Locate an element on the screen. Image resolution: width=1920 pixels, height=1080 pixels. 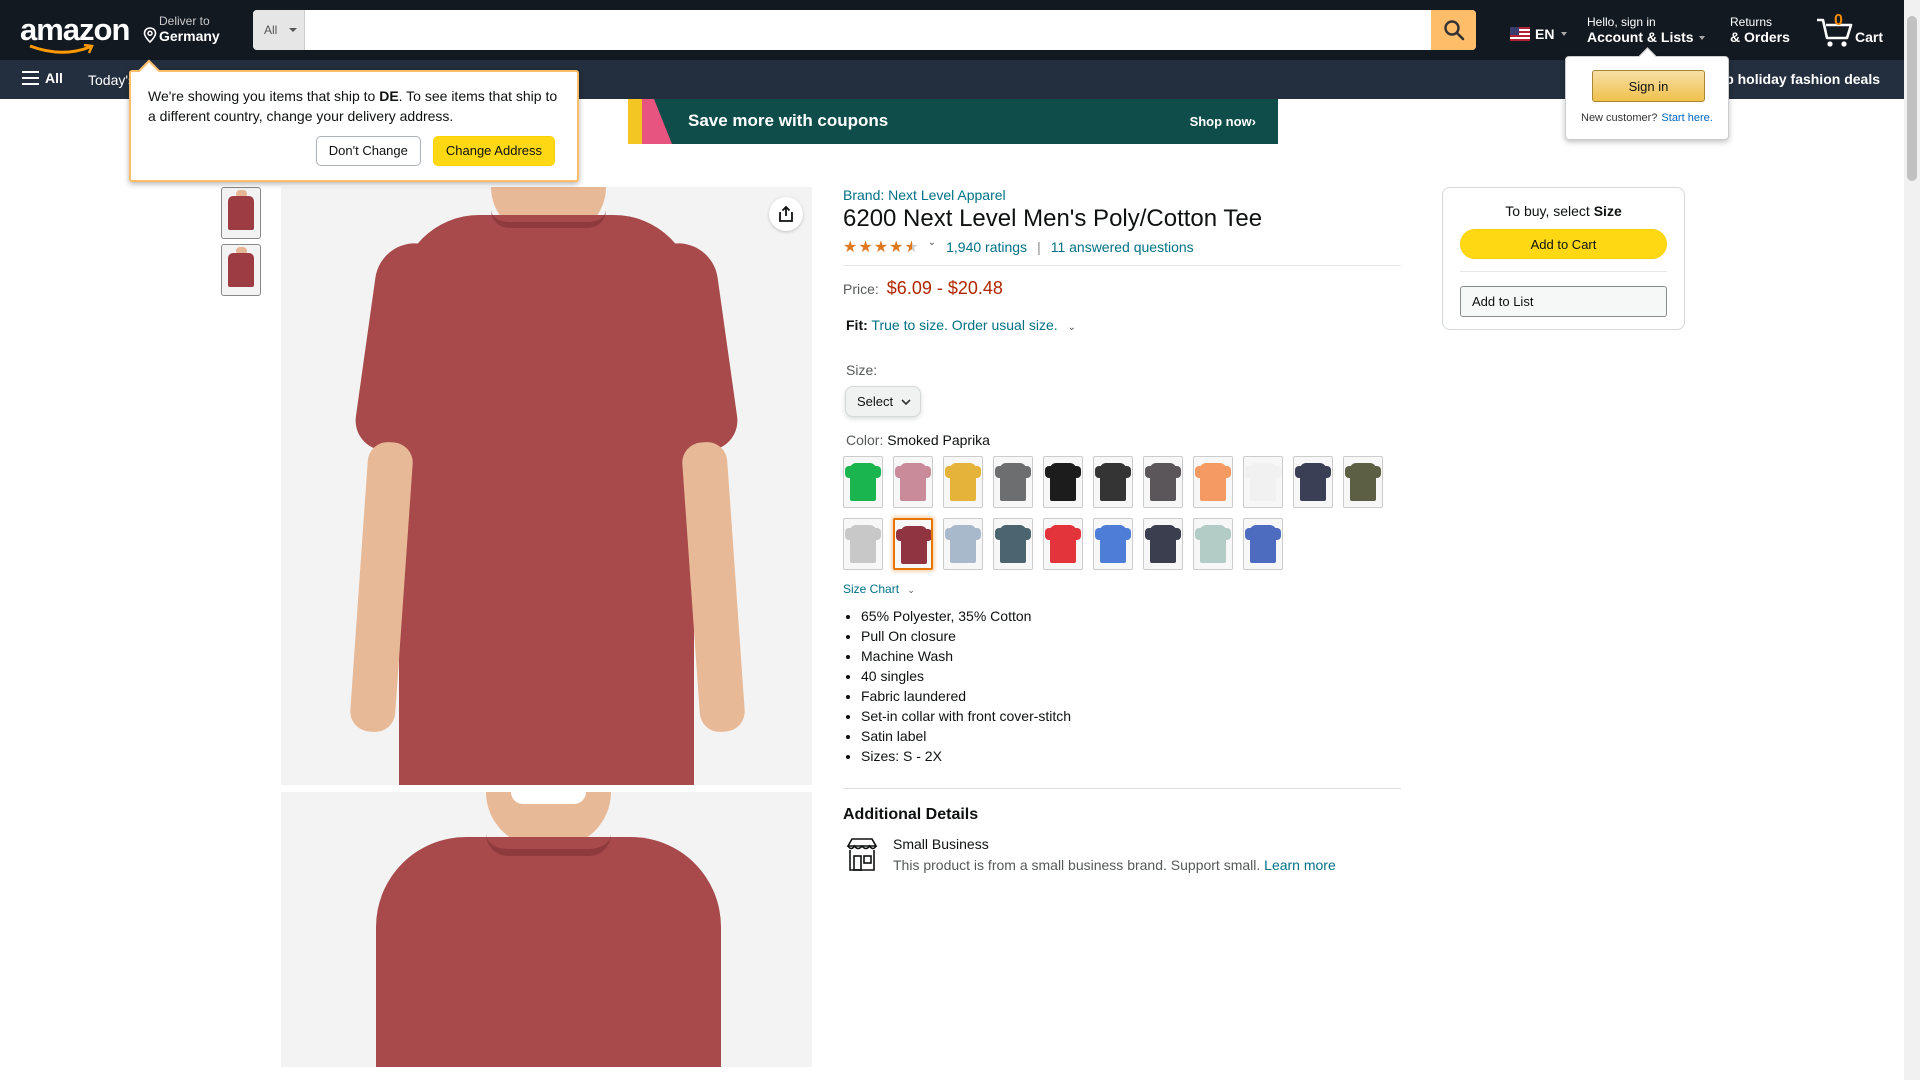
banner-shop-now: Shop now› is located at coordinates (1223, 121).